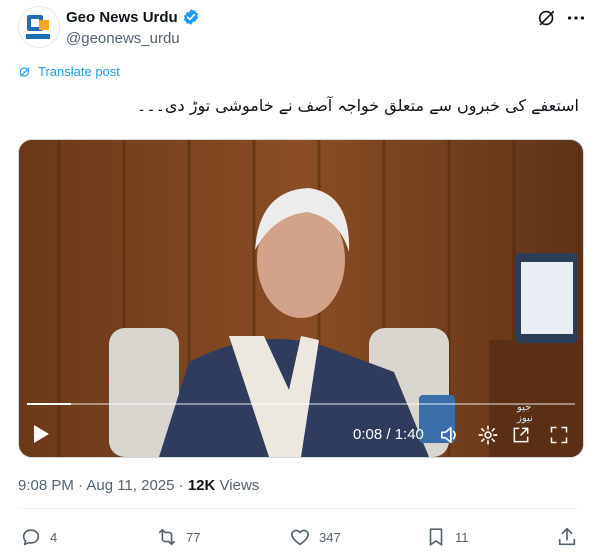  I want to click on geo-logo-icon, so click(38, 27).